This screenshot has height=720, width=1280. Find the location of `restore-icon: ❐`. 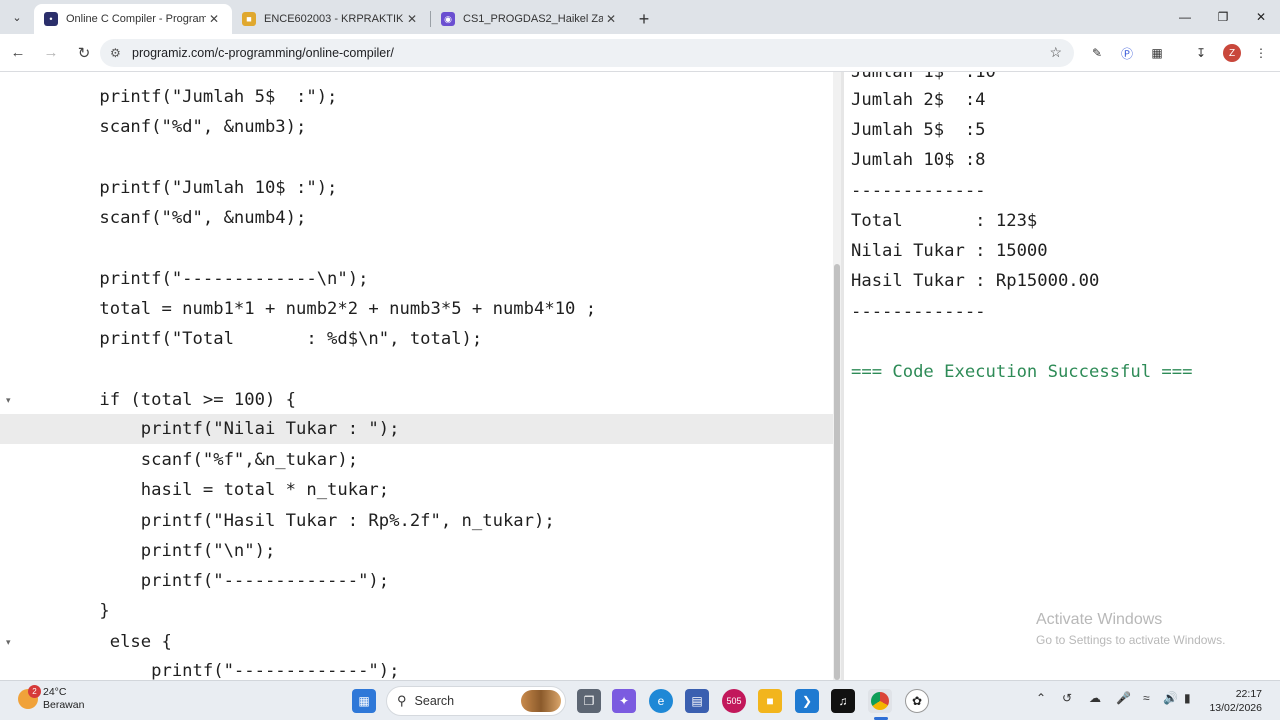

restore-icon: ❐ is located at coordinates (1223, 17).